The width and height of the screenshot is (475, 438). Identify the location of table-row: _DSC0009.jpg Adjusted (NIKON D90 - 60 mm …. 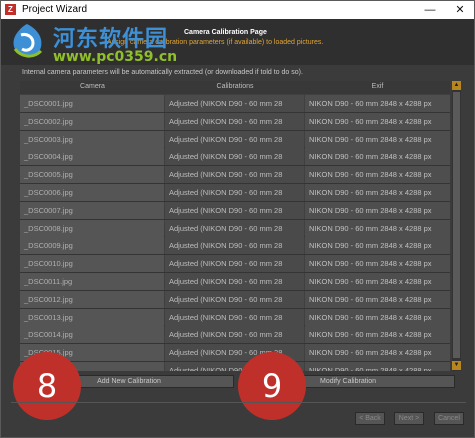
(235, 246).